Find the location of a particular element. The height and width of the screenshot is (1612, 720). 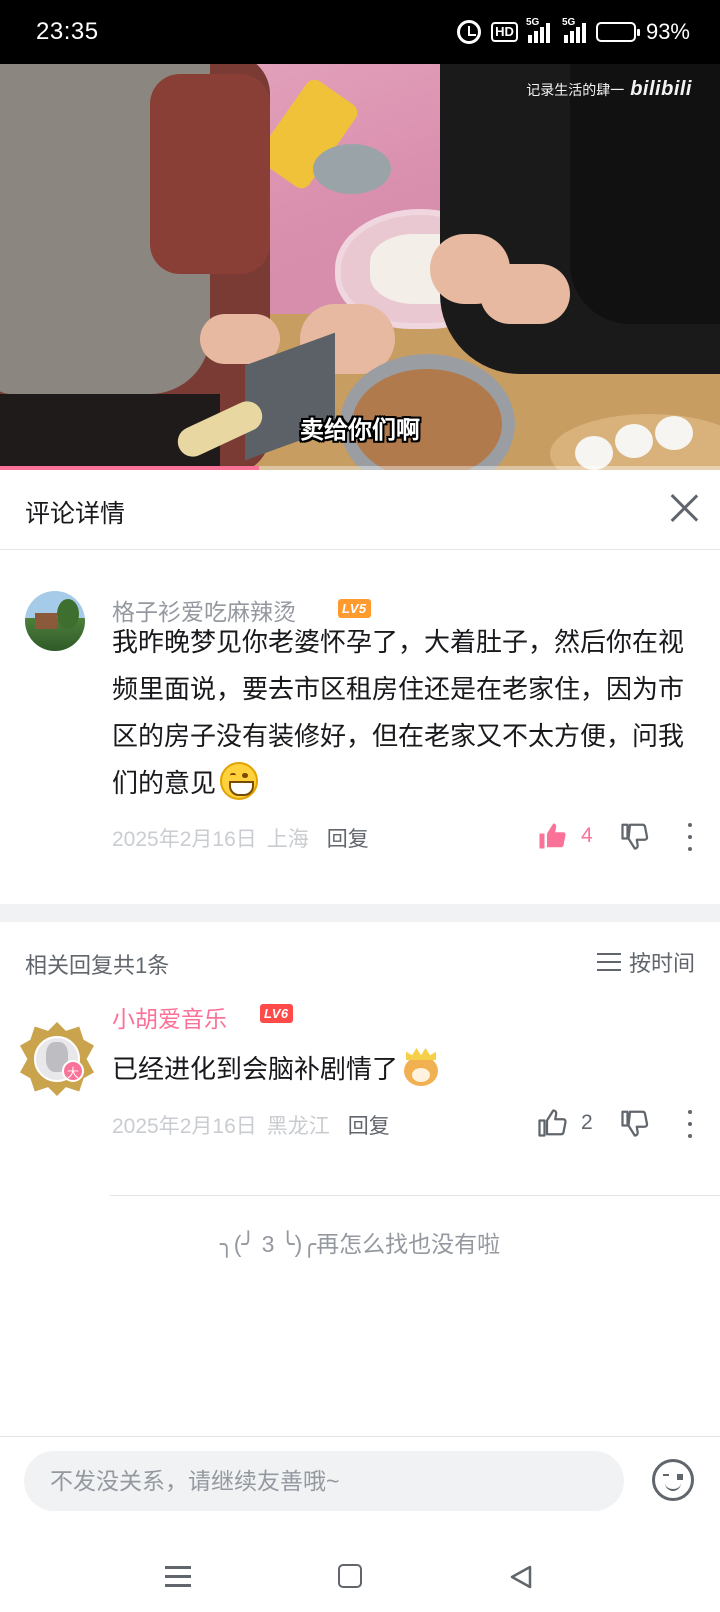

menu-icon is located at coordinates (178, 1577).